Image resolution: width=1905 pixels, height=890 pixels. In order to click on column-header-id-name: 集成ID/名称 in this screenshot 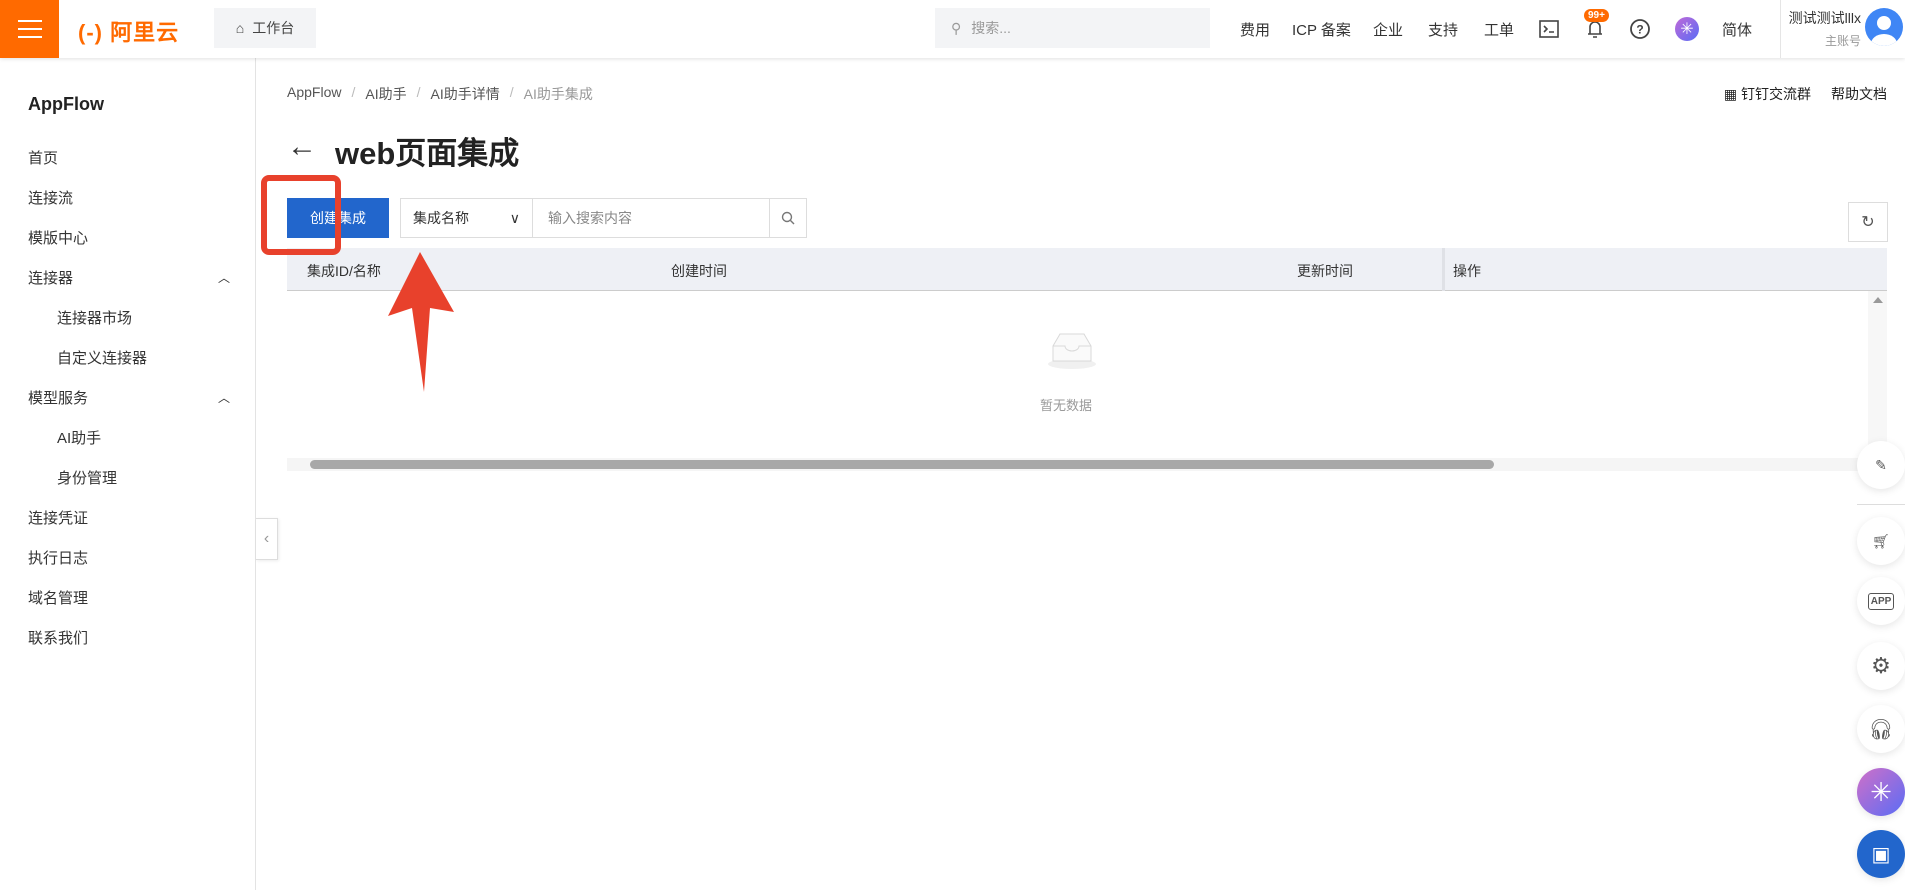, I will do `click(344, 271)`.